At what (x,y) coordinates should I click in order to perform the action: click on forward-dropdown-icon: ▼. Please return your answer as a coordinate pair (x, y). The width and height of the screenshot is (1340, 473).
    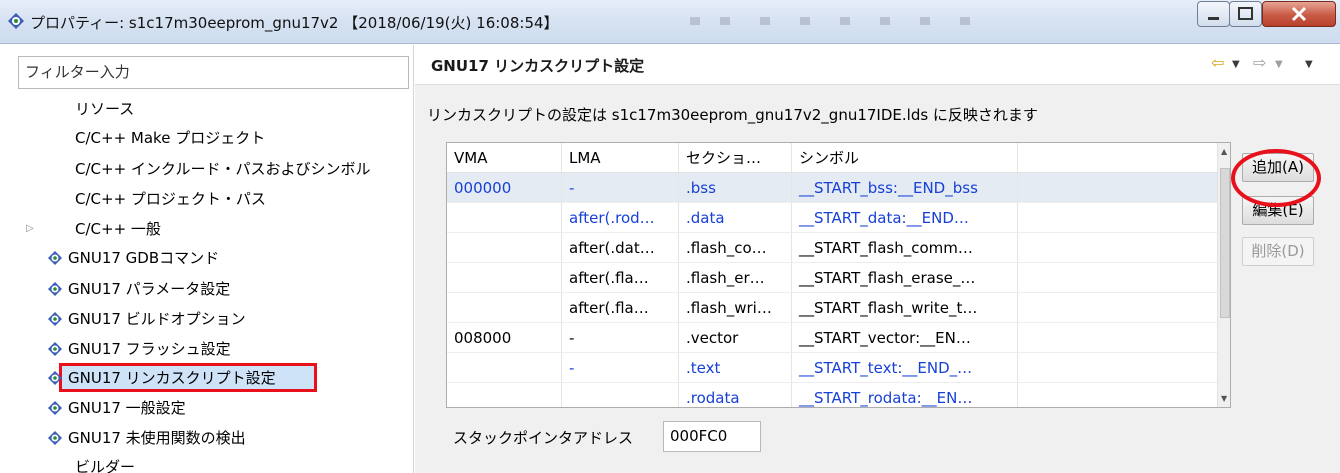
    Looking at the image, I should click on (1279, 64).